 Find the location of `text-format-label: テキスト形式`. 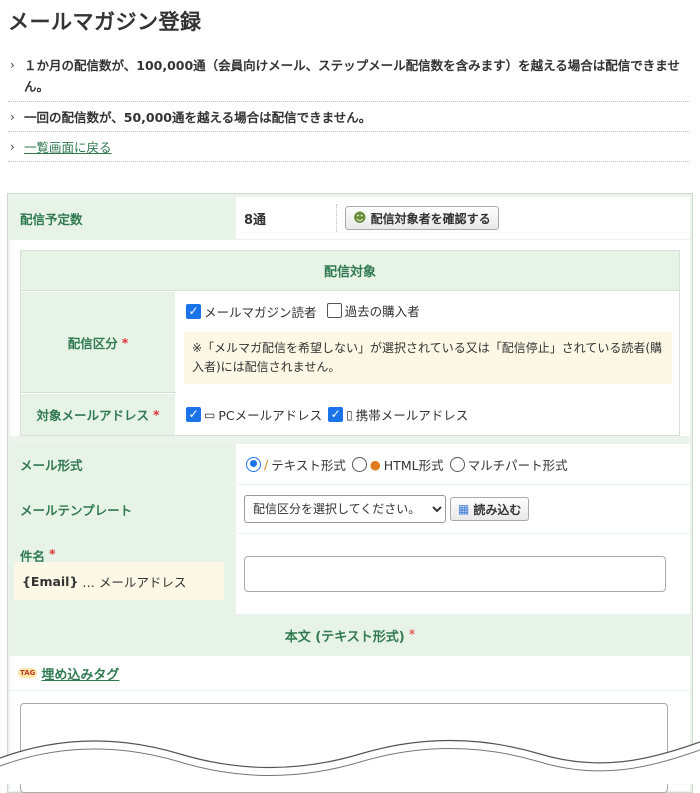

text-format-label: テキスト形式 is located at coordinates (308, 465).